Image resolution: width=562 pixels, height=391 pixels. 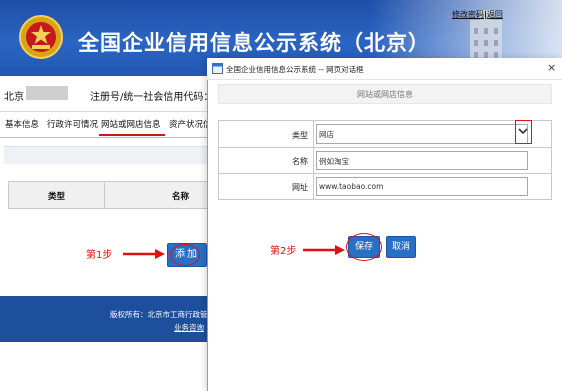 What do you see at coordinates (295, 69) in the screenshot?
I see `dialog-title: 全国企业信用信息公示系统 -- 网页对话框` at bounding box center [295, 69].